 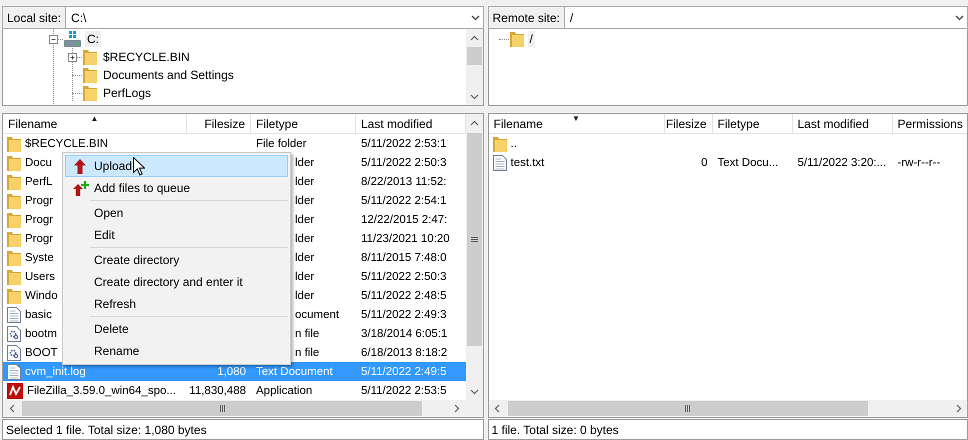 What do you see at coordinates (176, 304) in the screenshot?
I see `menu-item: Refresh` at bounding box center [176, 304].